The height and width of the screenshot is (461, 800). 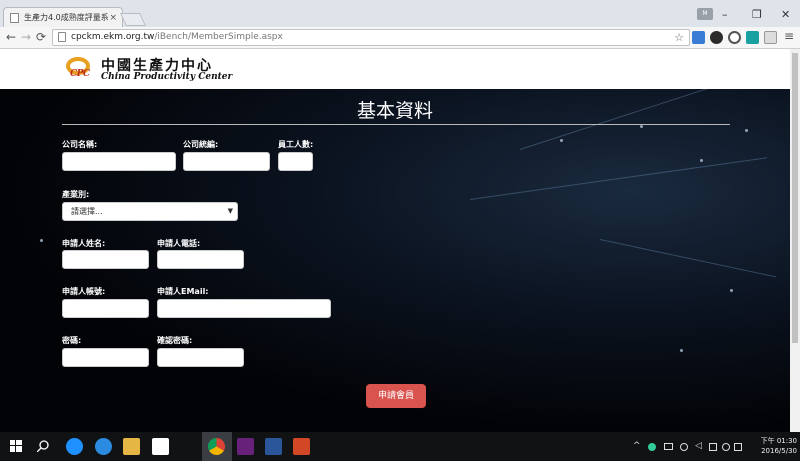 What do you see at coordinates (295, 161) in the screenshot?
I see `employee-count-input` at bounding box center [295, 161].